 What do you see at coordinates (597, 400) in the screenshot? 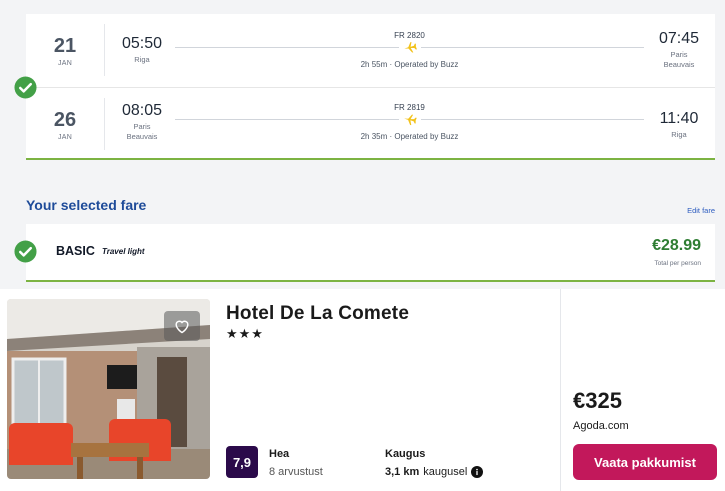
I see `hotel-price: €325` at bounding box center [597, 400].